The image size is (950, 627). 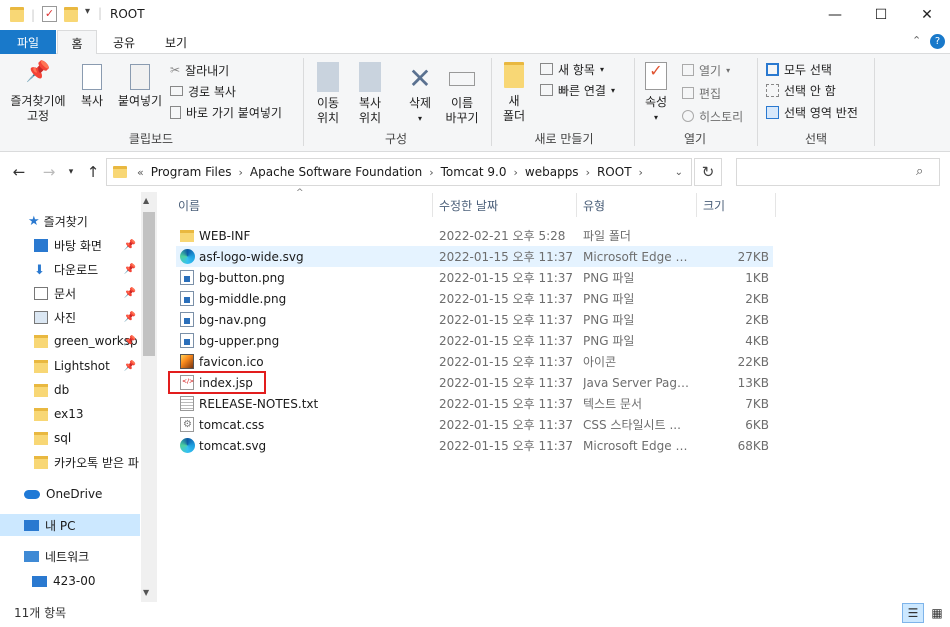 What do you see at coordinates (82, 366) in the screenshot?
I see `nav-item-label: Lightshot` at bounding box center [82, 366].